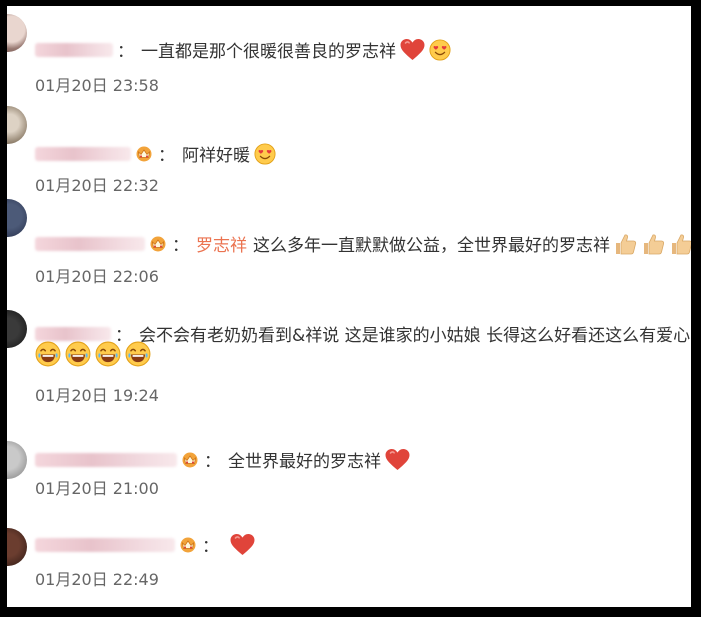 This screenshot has width=701, height=617. Describe the element at coordinates (93, 354) in the screenshot. I see `emoji-row` at that location.